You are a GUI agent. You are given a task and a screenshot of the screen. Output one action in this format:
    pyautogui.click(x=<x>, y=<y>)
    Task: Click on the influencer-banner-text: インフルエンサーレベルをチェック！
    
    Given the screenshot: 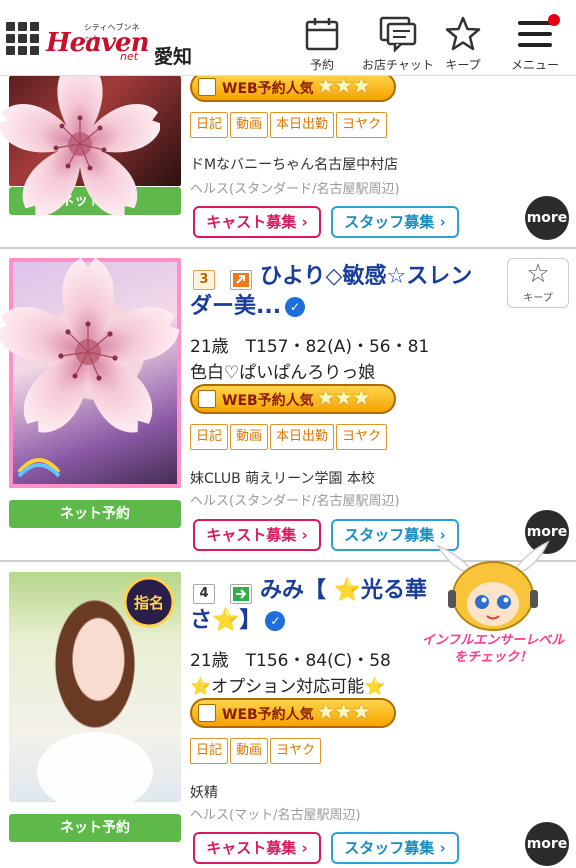 What is the action you would take?
    pyautogui.click(x=493, y=649)
    